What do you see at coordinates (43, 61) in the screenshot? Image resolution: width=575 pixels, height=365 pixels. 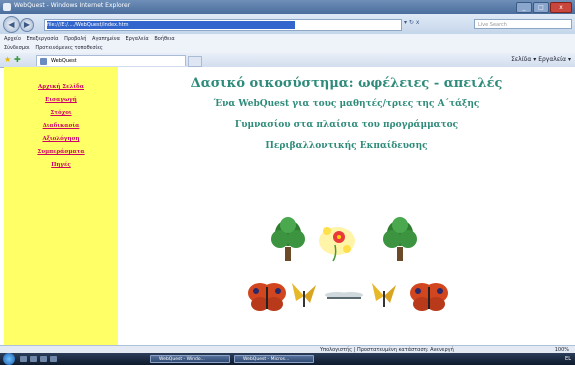 I see `page-icon` at bounding box center [43, 61].